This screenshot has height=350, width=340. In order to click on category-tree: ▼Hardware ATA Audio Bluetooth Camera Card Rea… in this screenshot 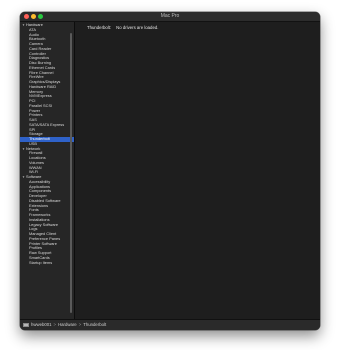, I will do `click(47, 143)`.